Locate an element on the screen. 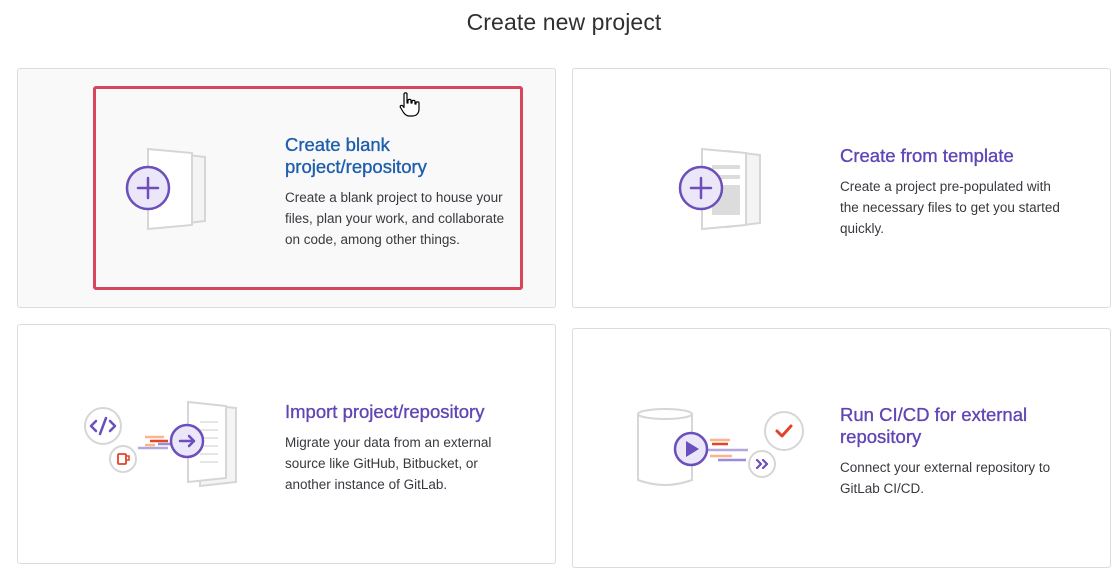  import-project-icon is located at coordinates (160, 444).